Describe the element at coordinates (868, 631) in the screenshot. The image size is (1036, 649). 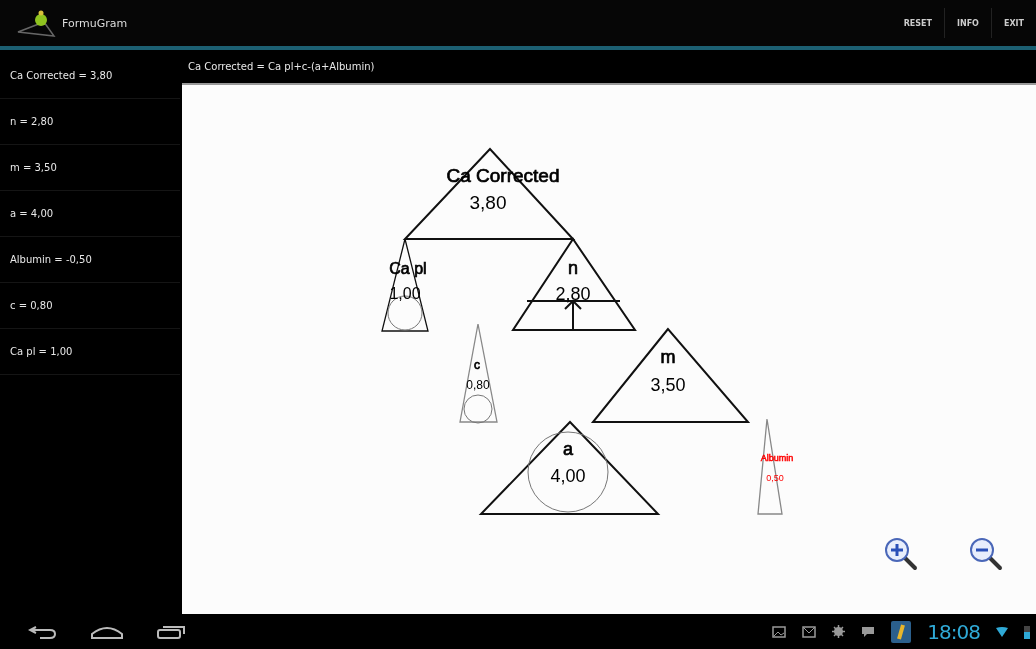
I see `chat-icon` at that location.